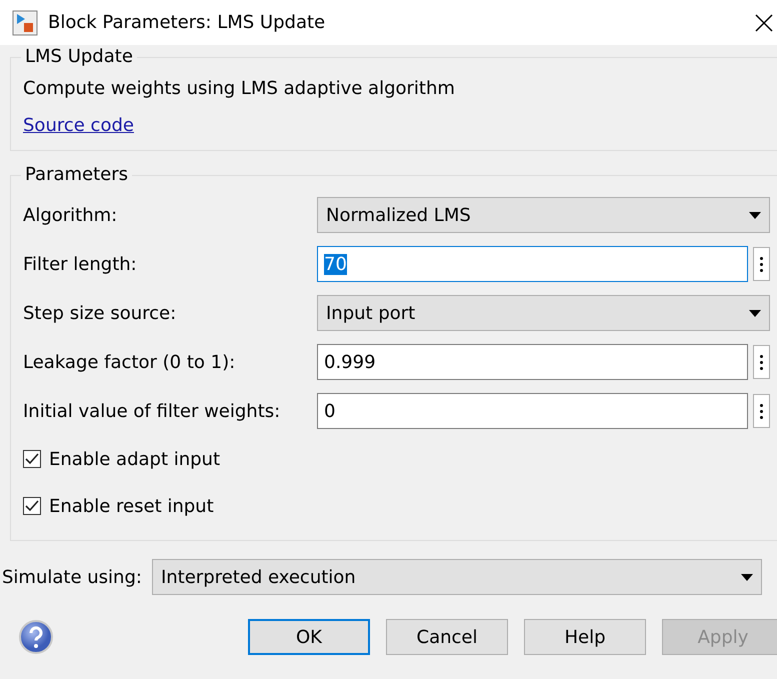 The height and width of the screenshot is (679, 777). I want to click on field-label: Algorithm:, so click(70, 215).